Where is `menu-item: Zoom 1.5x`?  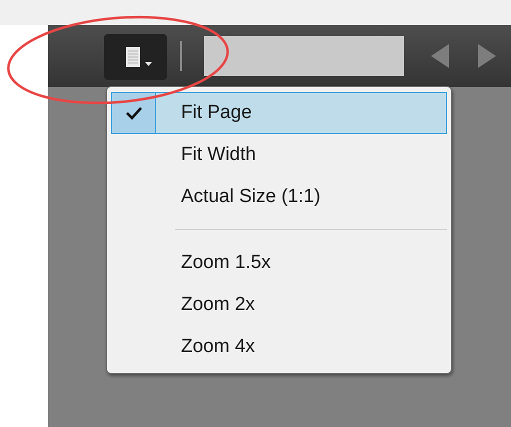 menu-item: Zoom 1.5x is located at coordinates (279, 263).